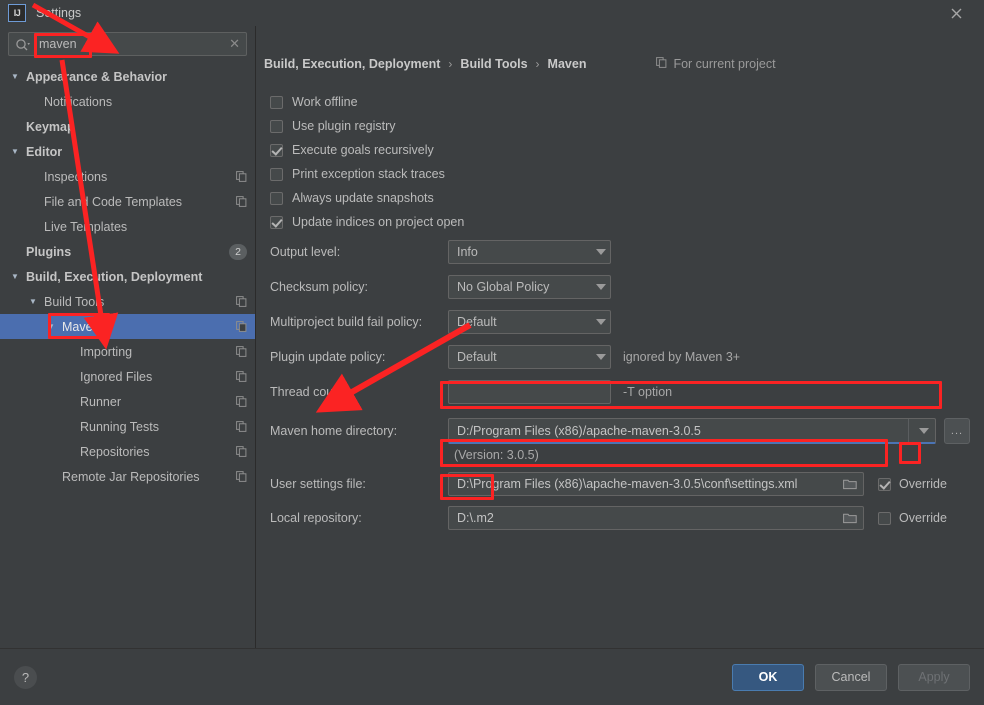 The height and width of the screenshot is (705, 984). I want to click on checkbox-label: Update indices on project open, so click(378, 222).